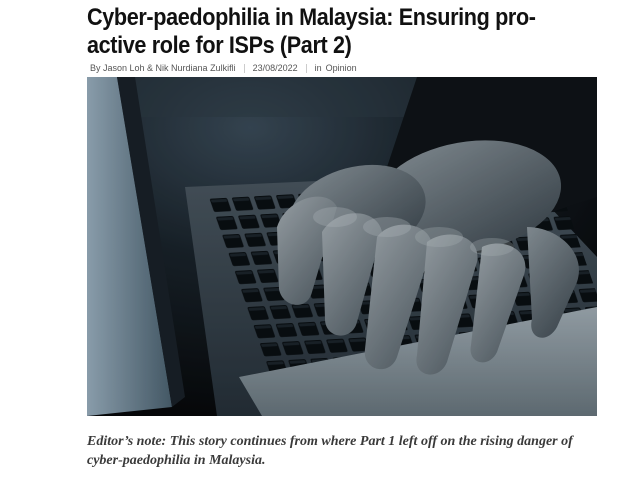  What do you see at coordinates (275, 68) in the screenshot?
I see `article-date: 23/08/2022` at bounding box center [275, 68].